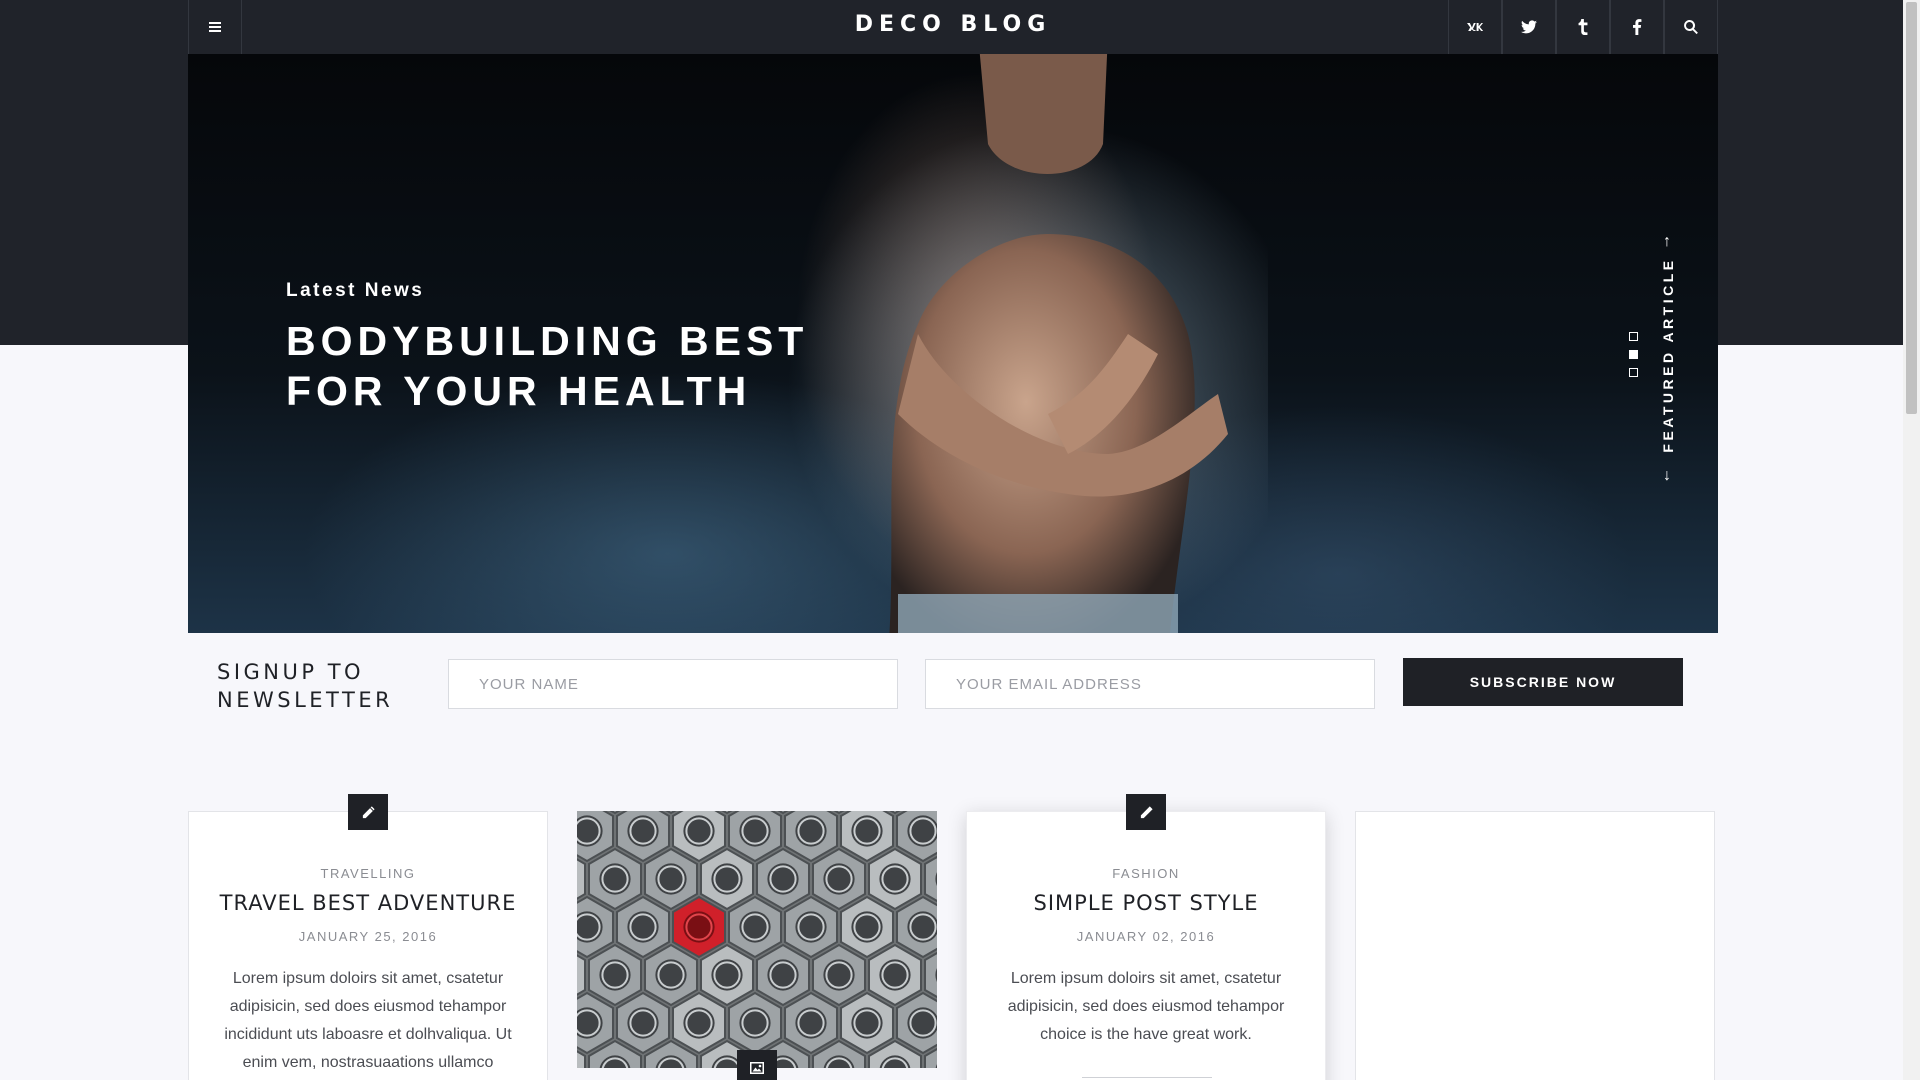 The width and height of the screenshot is (1920, 1080). I want to click on featured-article-nav: ↑ FEATURED ARTICLE ↓, so click(1670, 359).